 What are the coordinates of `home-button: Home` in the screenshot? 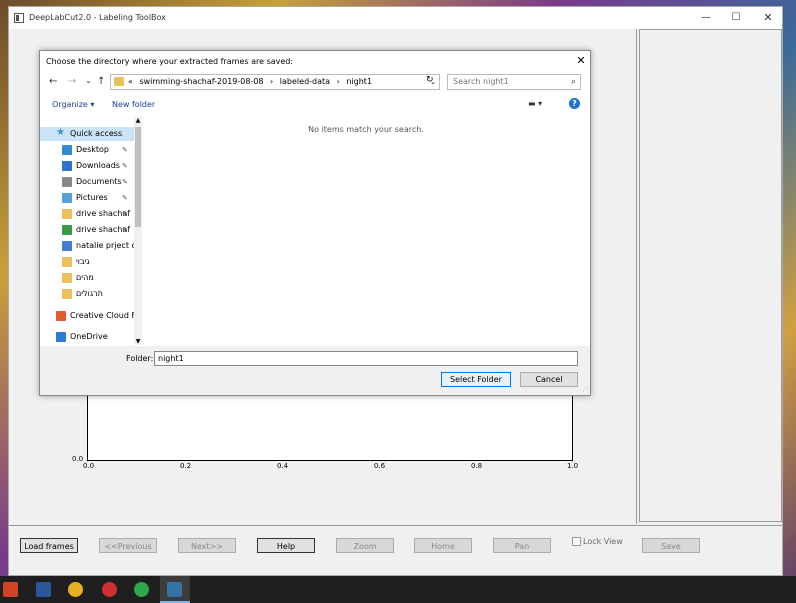 It's located at (443, 545).